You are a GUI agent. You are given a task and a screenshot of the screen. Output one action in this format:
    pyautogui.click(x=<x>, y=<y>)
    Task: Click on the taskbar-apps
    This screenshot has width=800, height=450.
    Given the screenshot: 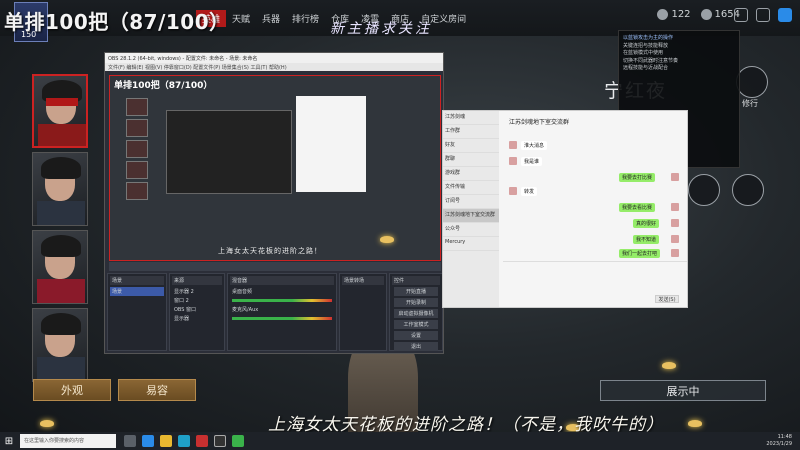 What is the action you would take?
    pyautogui.click(x=184, y=441)
    